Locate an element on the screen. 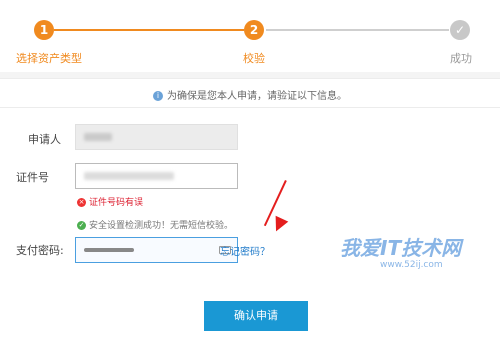 The image size is (500, 361). applicant-field is located at coordinates (156, 137).